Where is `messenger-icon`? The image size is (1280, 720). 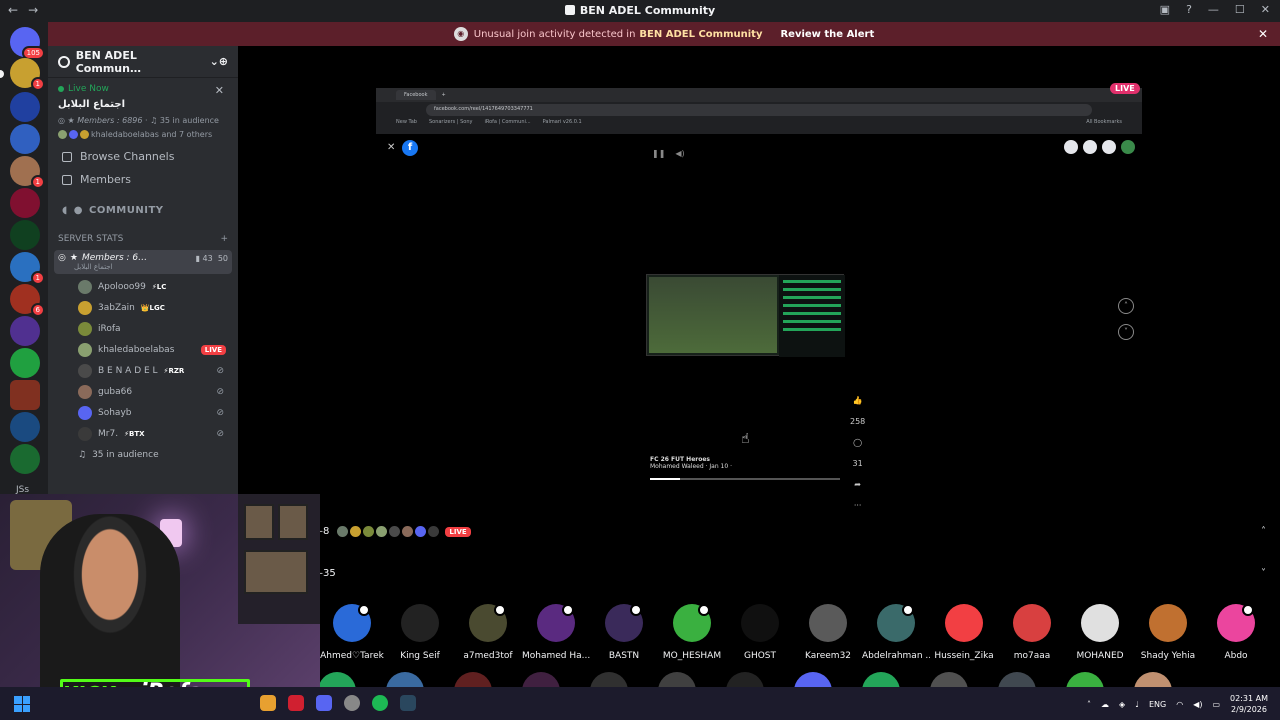
messenger-icon is located at coordinates (1090, 147).